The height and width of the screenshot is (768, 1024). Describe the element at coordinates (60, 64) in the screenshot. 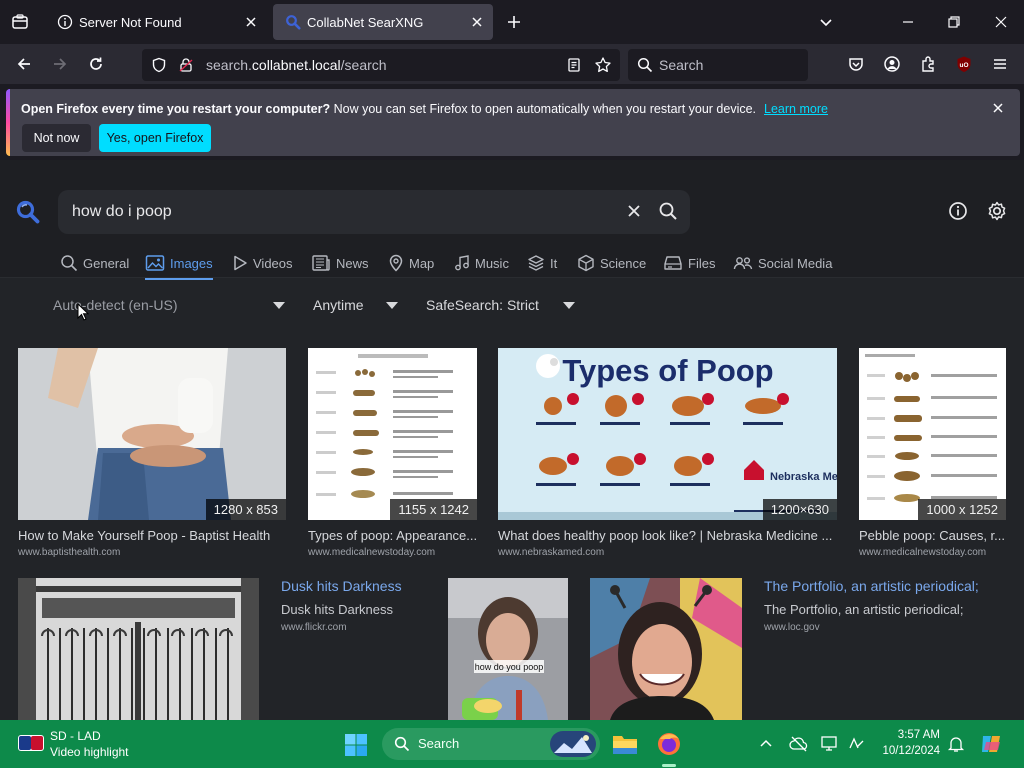

I see `forward-arrow-icon` at that location.